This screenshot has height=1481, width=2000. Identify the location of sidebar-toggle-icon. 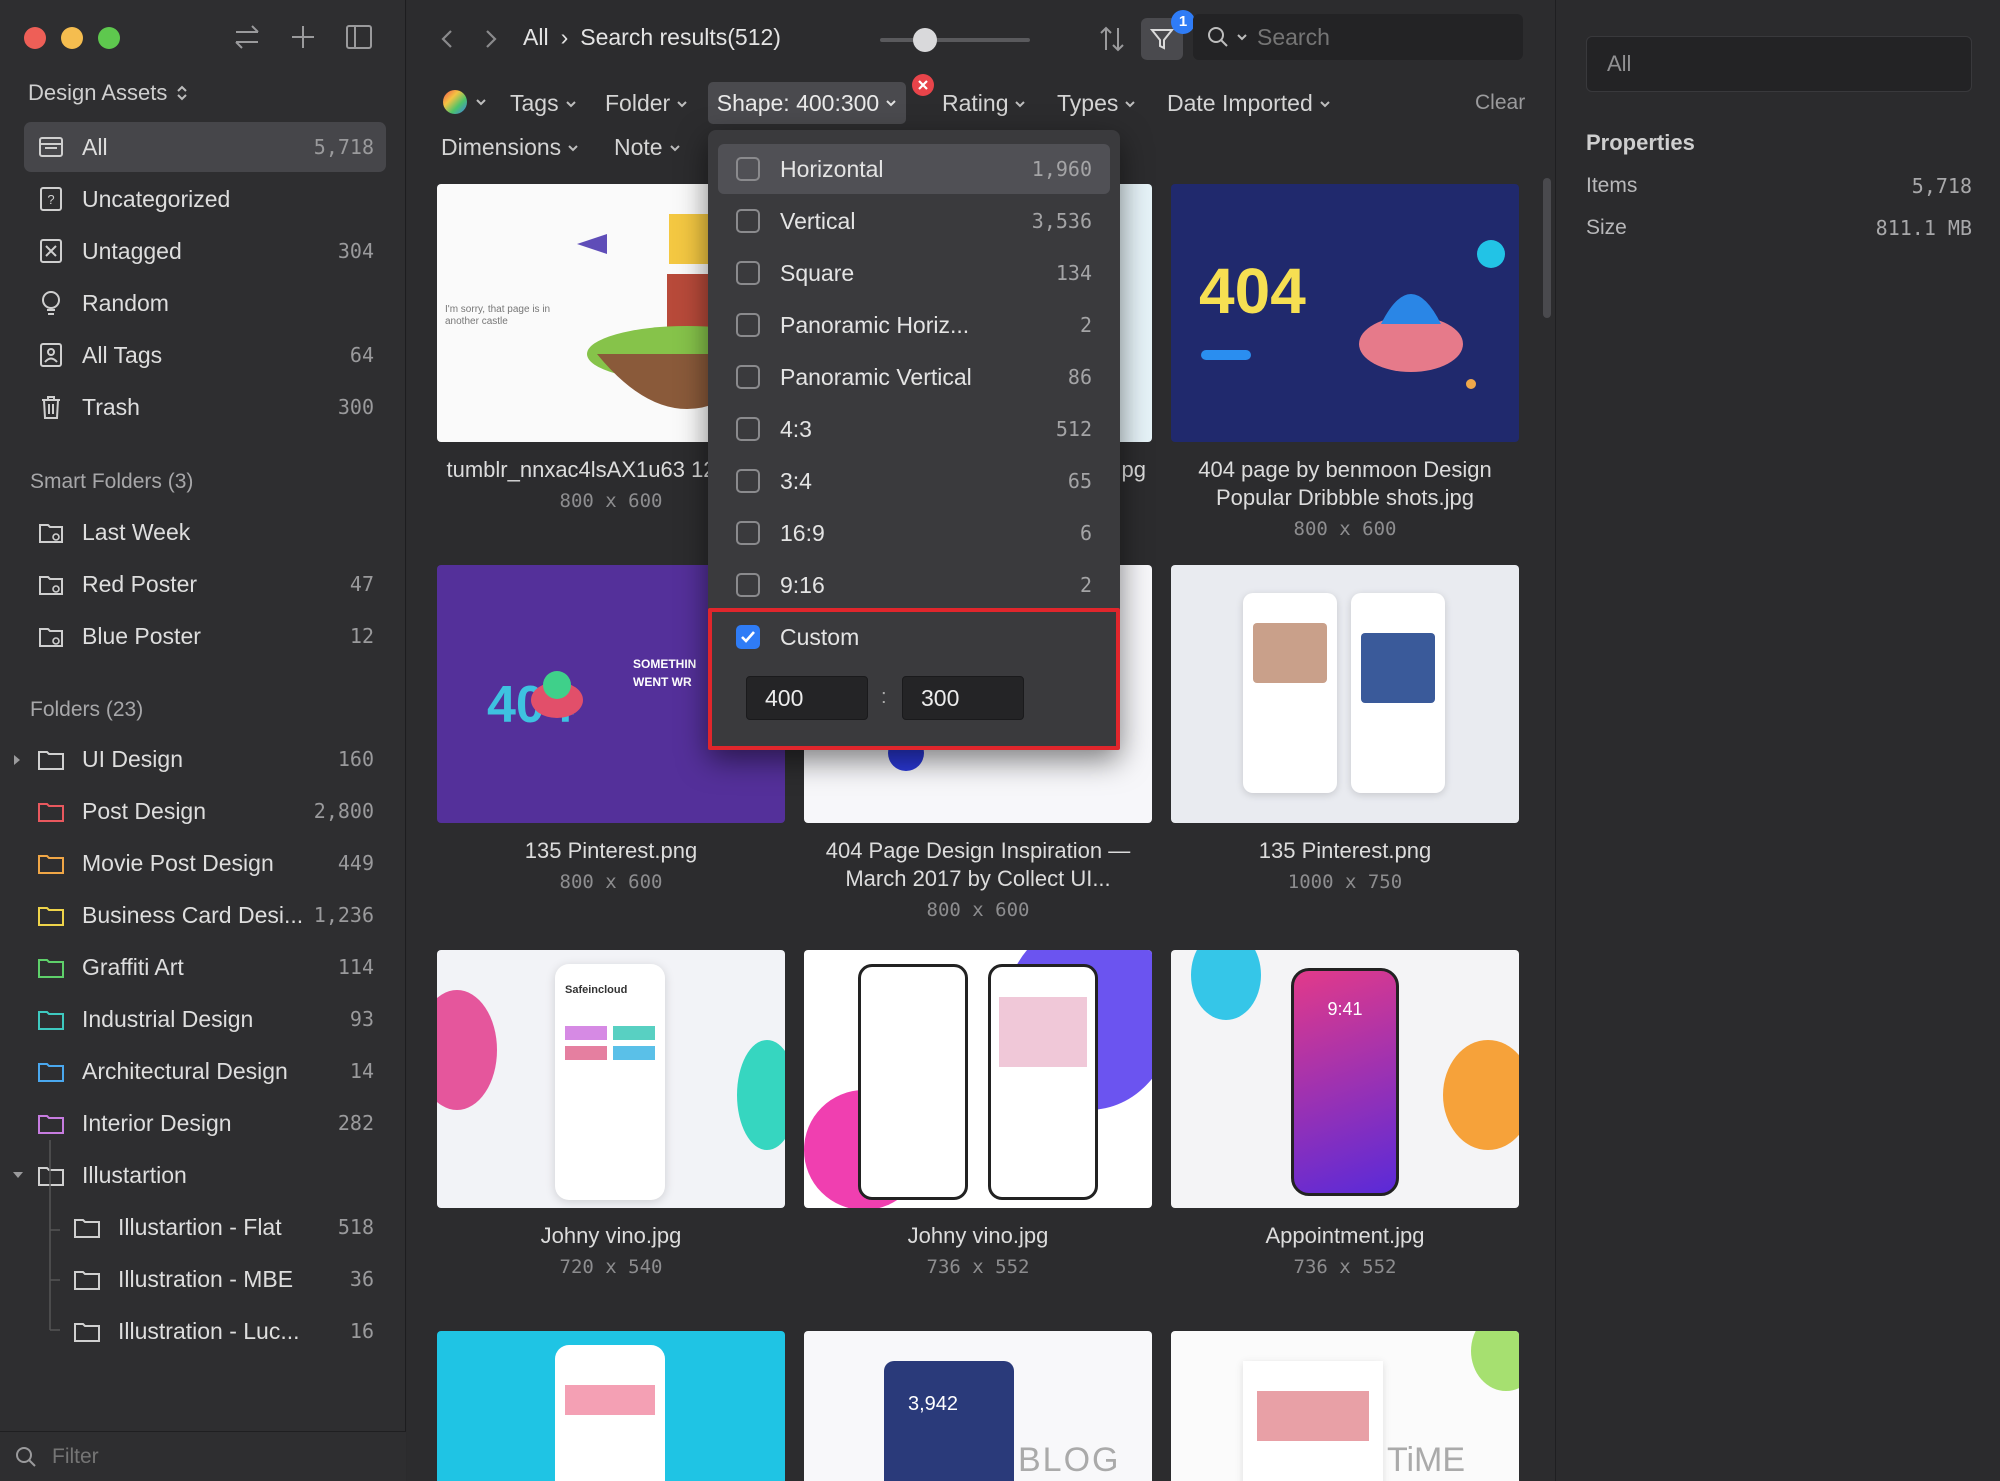
(359, 37).